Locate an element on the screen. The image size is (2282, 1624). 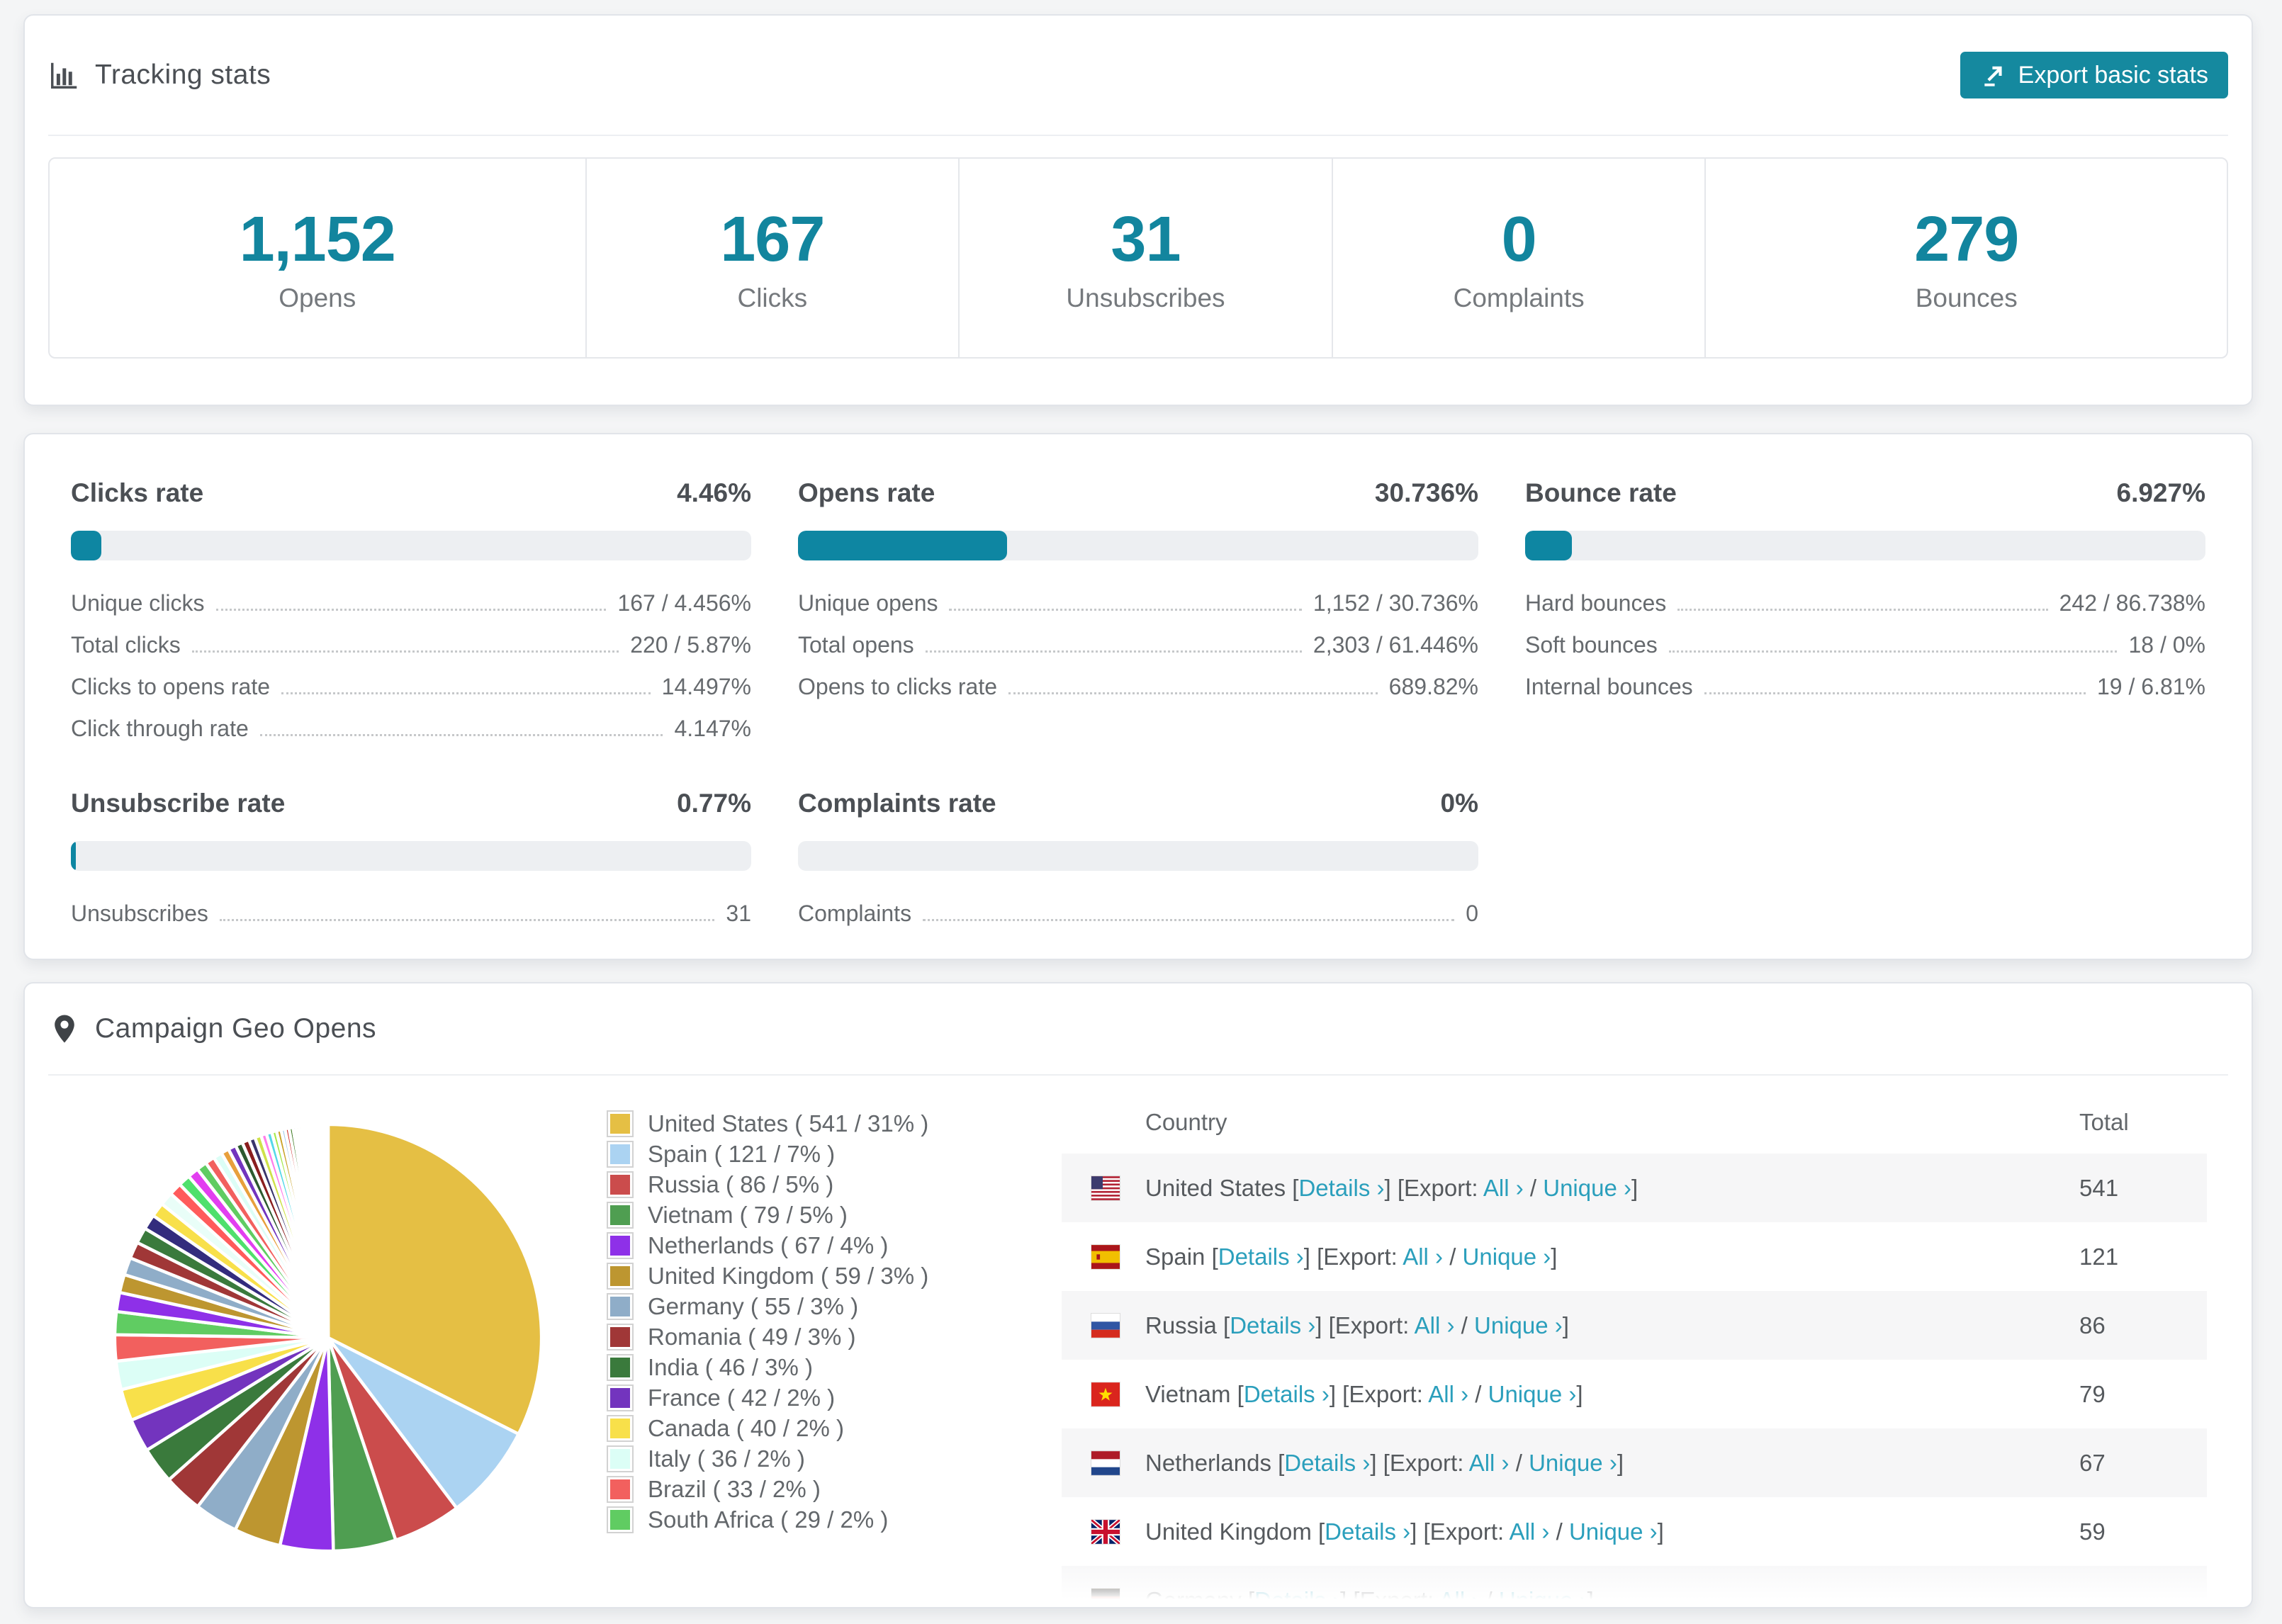
rate-title: Clicks rate is located at coordinates (138, 493).